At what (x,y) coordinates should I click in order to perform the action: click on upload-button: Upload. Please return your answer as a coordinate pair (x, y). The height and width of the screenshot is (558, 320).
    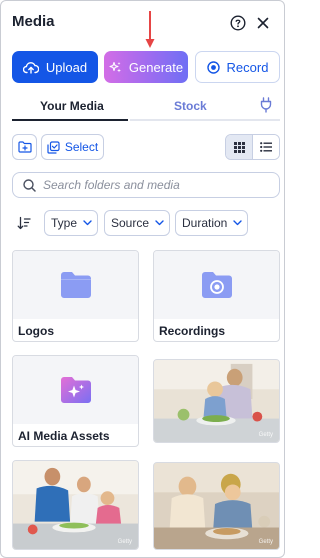
    Looking at the image, I should click on (55, 67).